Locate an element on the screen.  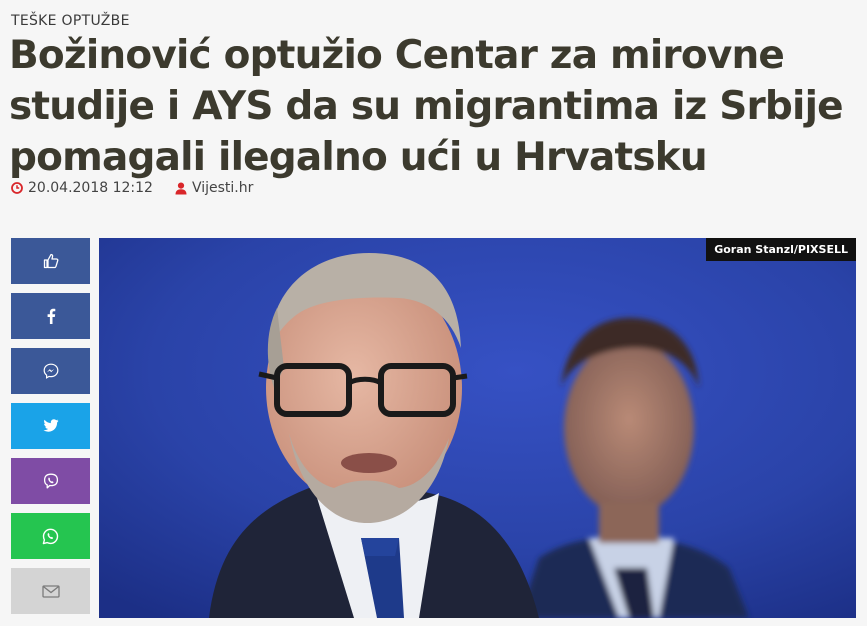
thumbs-up-icon is located at coordinates (50, 261).